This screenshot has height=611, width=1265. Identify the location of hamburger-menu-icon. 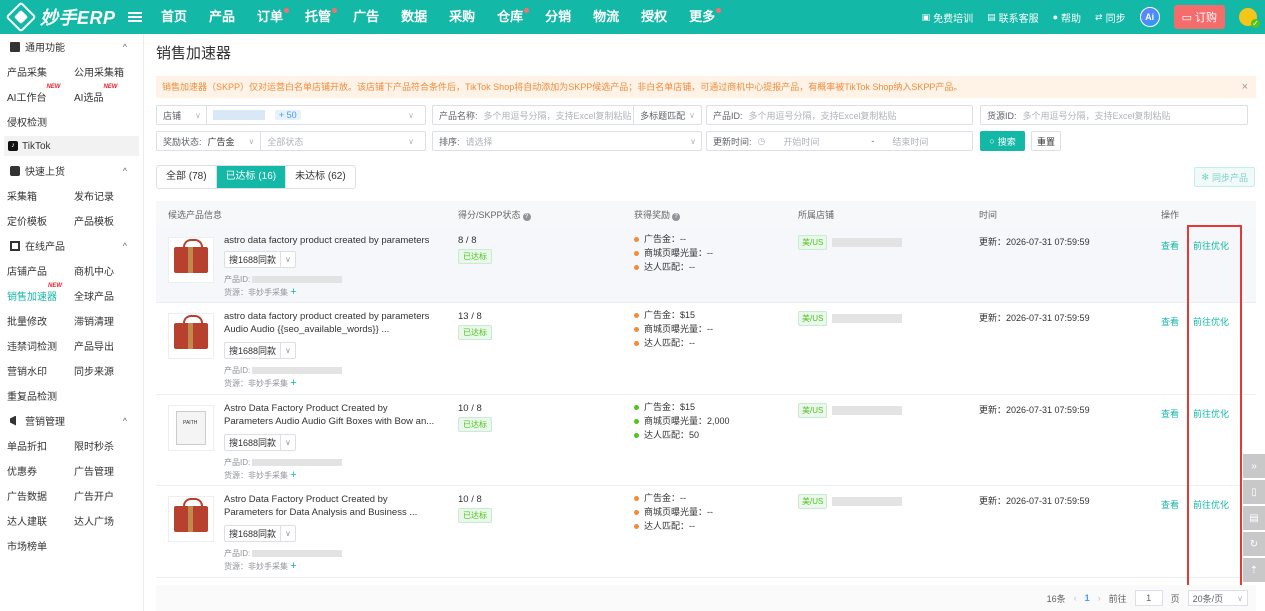
(135, 17).